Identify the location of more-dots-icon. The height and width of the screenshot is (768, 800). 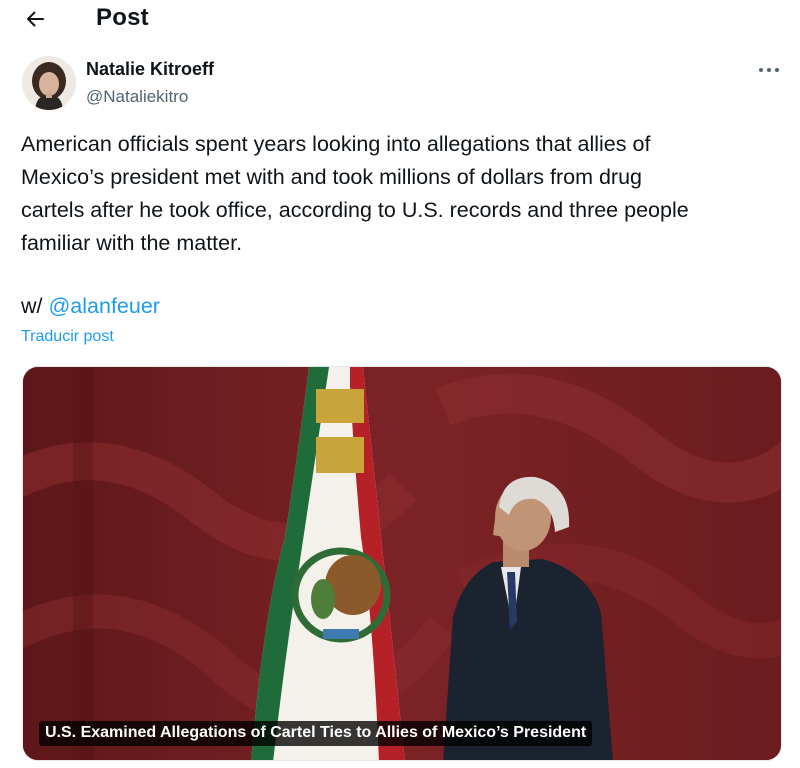
(769, 70).